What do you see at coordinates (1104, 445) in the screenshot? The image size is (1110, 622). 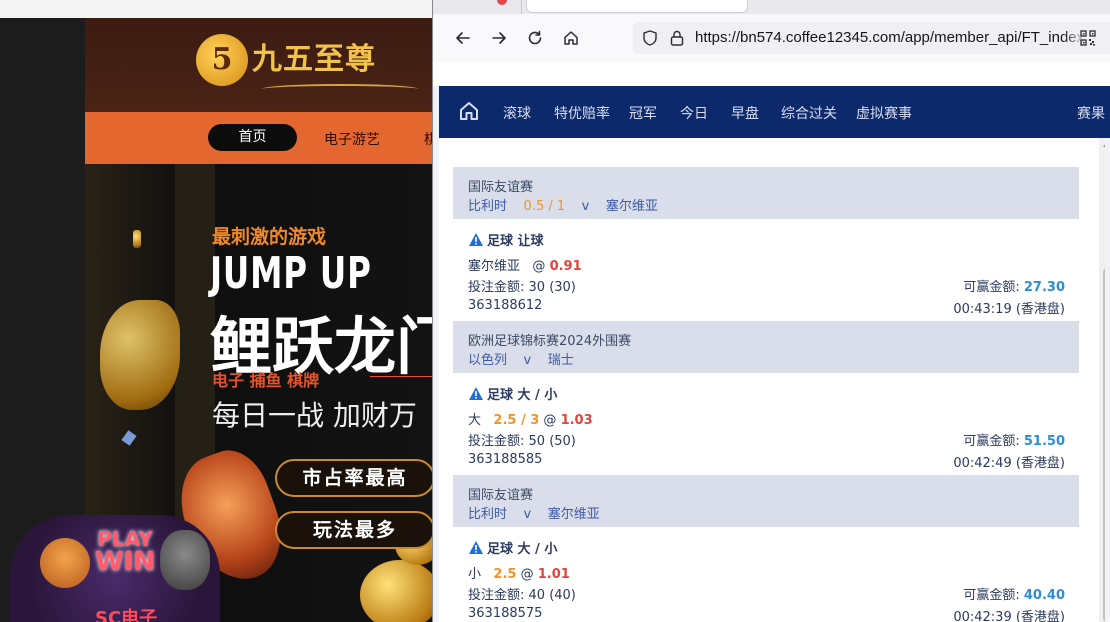 I see `scrollbar-thumb` at bounding box center [1104, 445].